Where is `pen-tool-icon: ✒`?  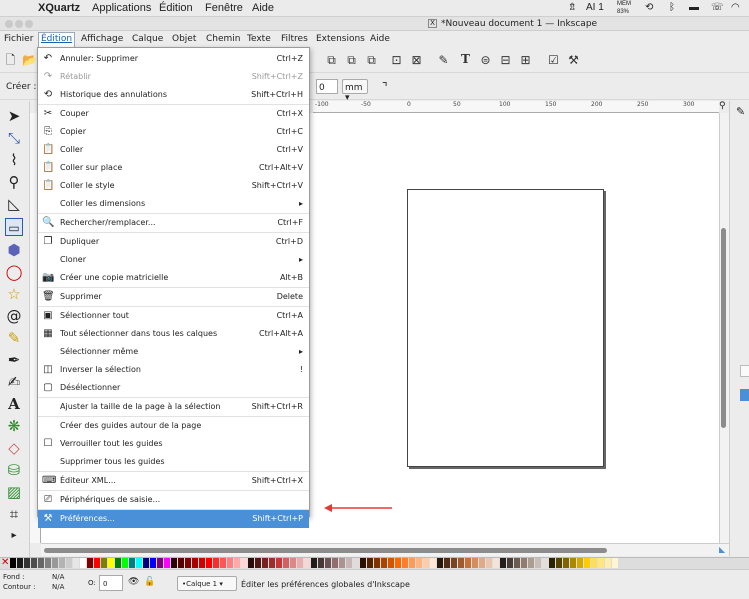
pen-tool-icon: ✒ is located at coordinates (14, 360).